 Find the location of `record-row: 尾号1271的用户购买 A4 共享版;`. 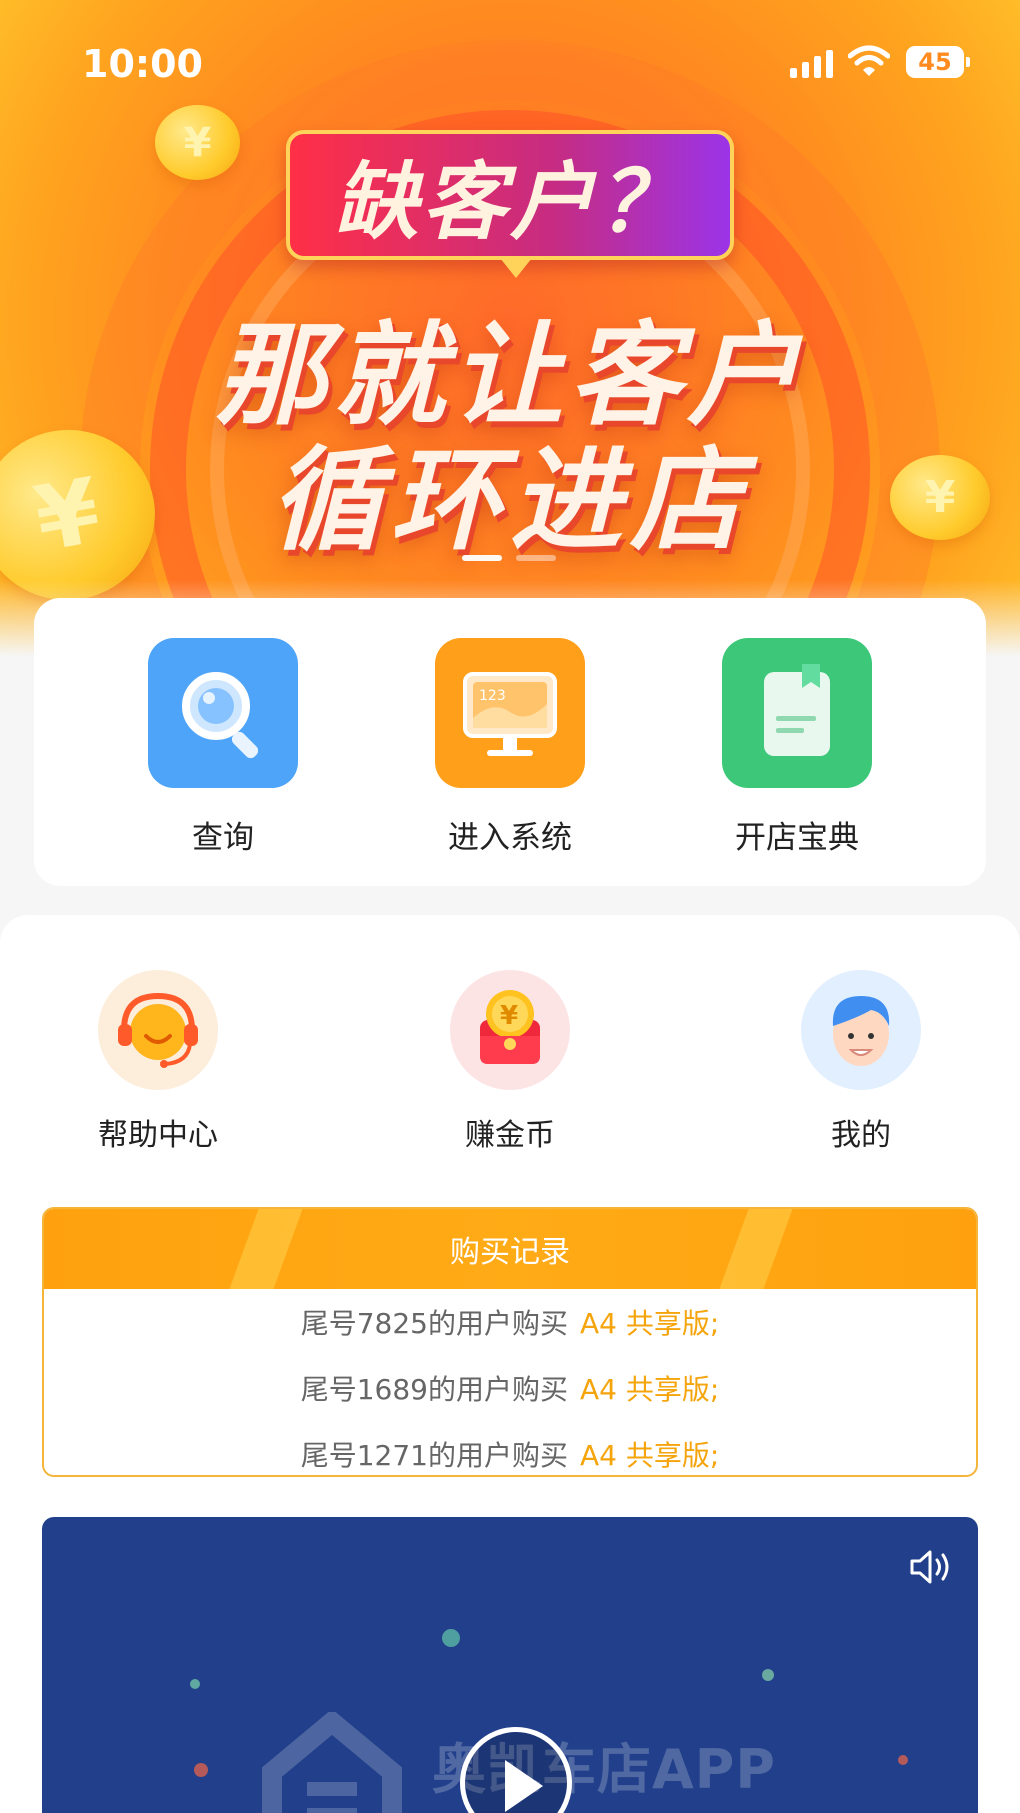

record-row: 尾号1271的用户购买 A4 共享版; is located at coordinates (510, 1448).